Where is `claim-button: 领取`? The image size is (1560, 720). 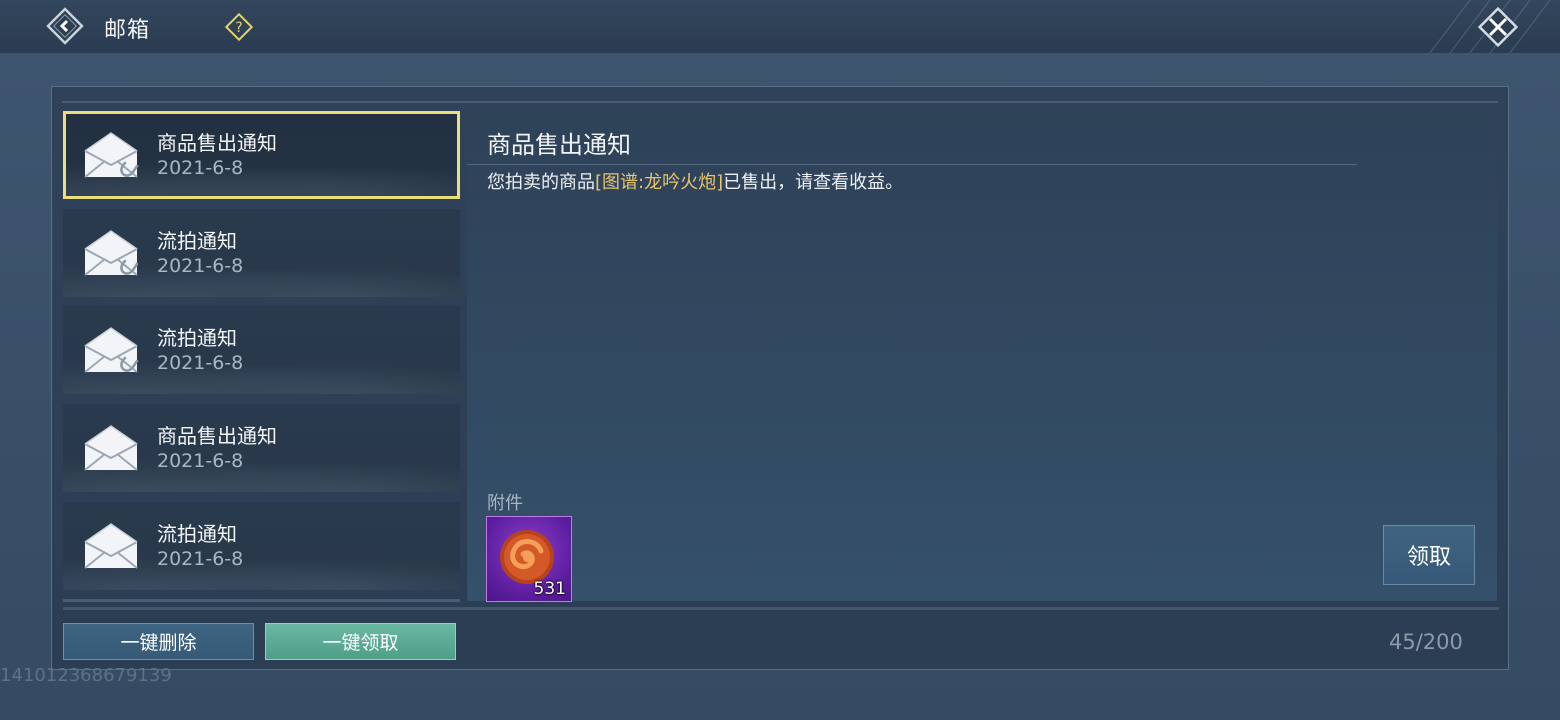
claim-button: 领取 is located at coordinates (1429, 555).